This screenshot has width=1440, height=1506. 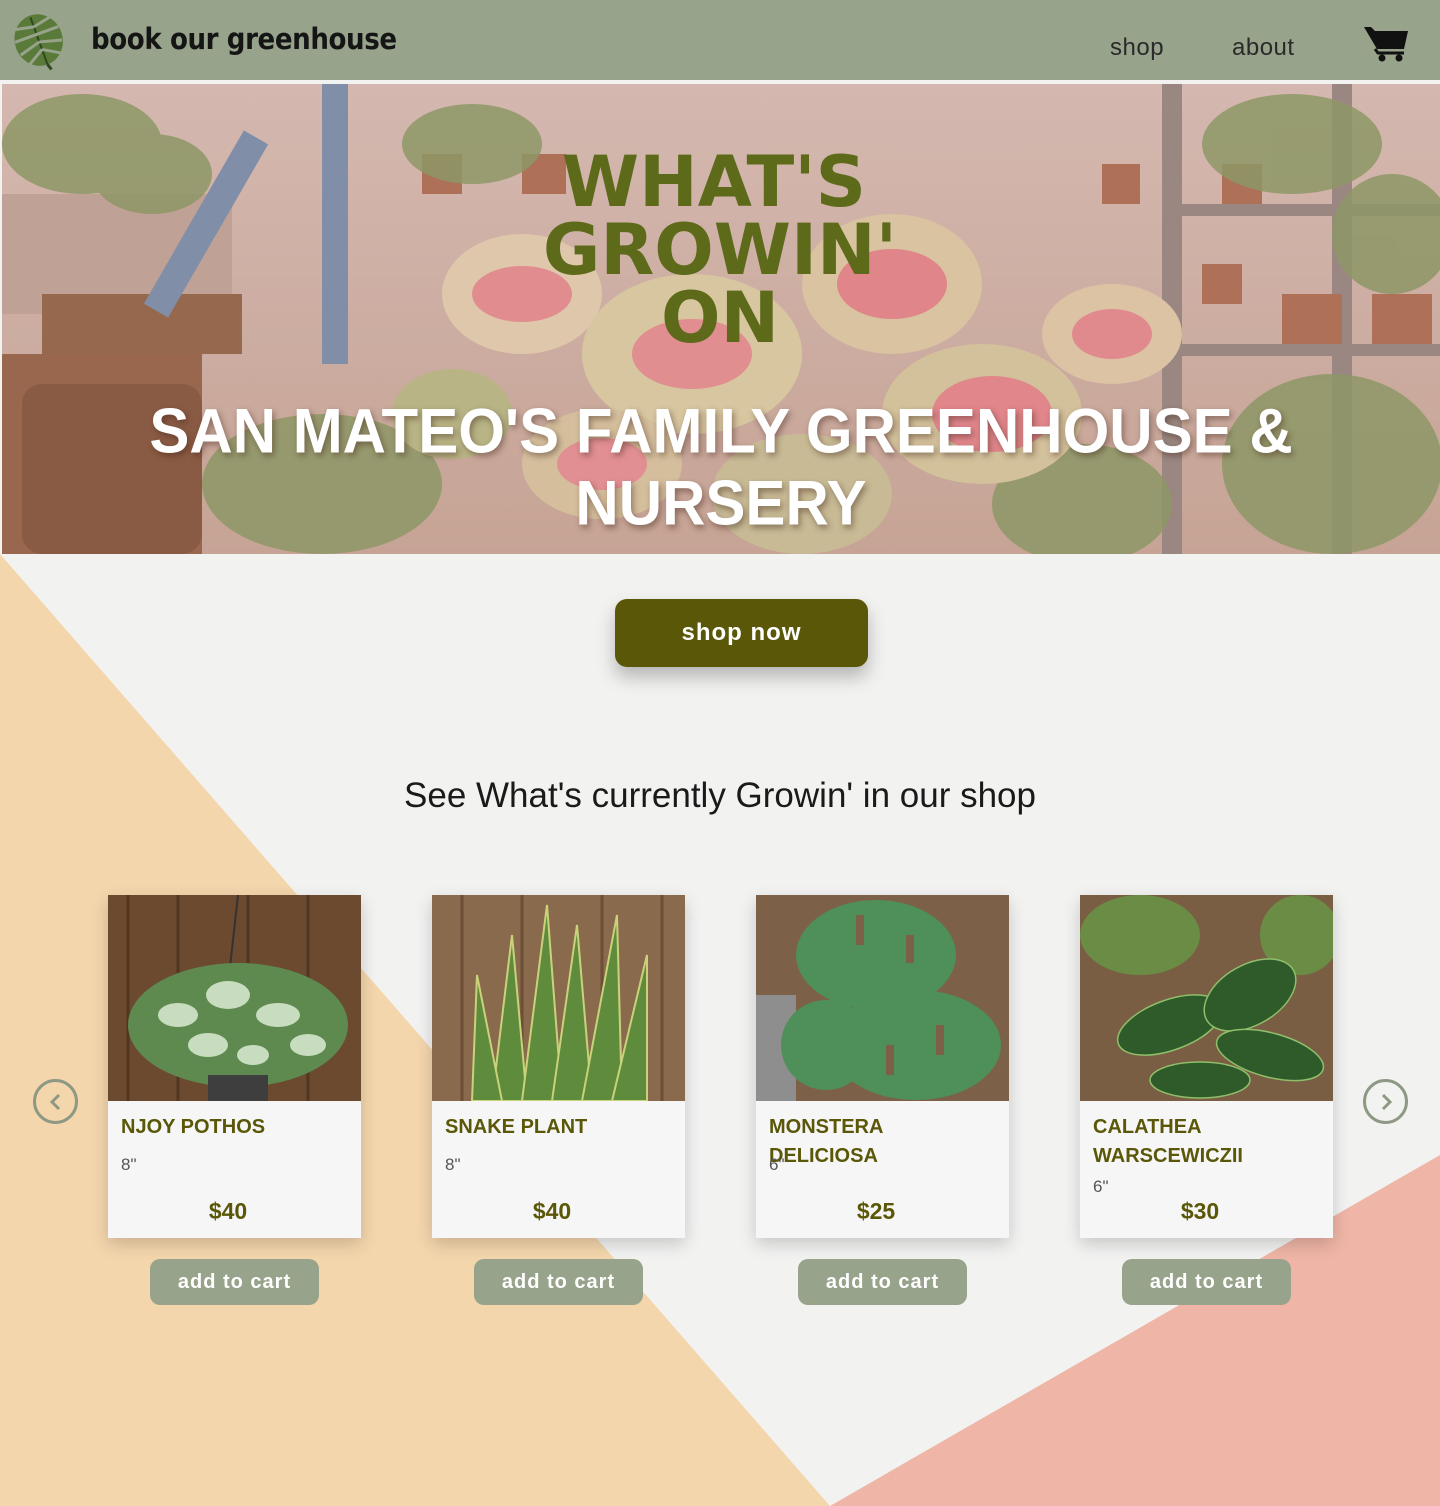 What do you see at coordinates (1168, 1141) in the screenshot?
I see `product-name: CALATHEA WARSCEWICZII` at bounding box center [1168, 1141].